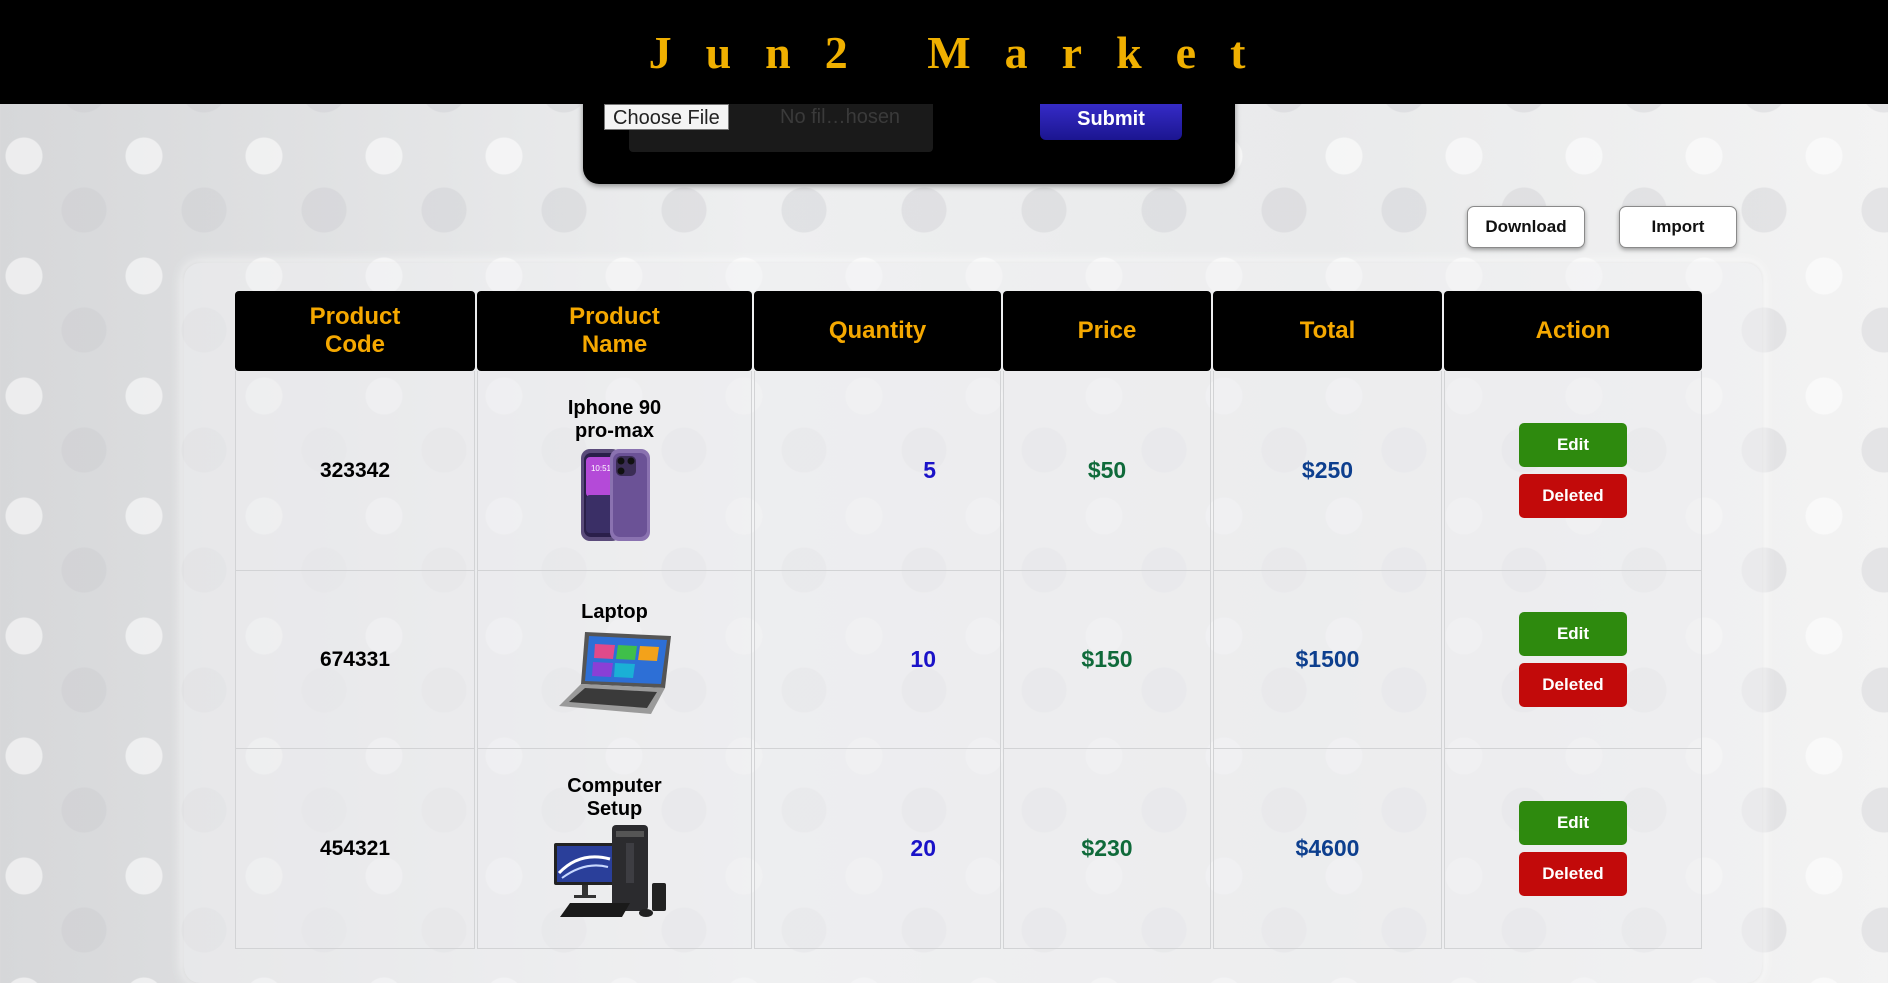 This screenshot has height=983, width=1888. I want to click on cell-name: Iphone 90 pro-max 10:51, so click(614, 471).